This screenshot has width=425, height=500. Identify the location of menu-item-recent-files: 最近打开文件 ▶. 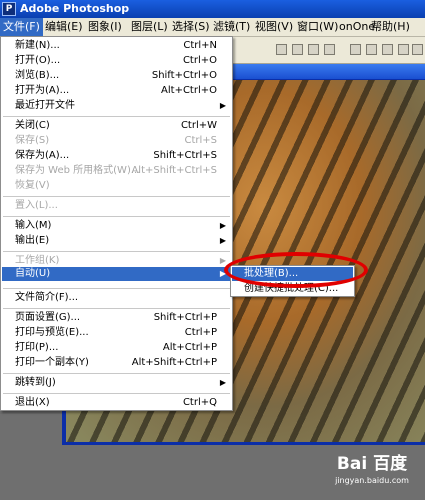
(116, 106).